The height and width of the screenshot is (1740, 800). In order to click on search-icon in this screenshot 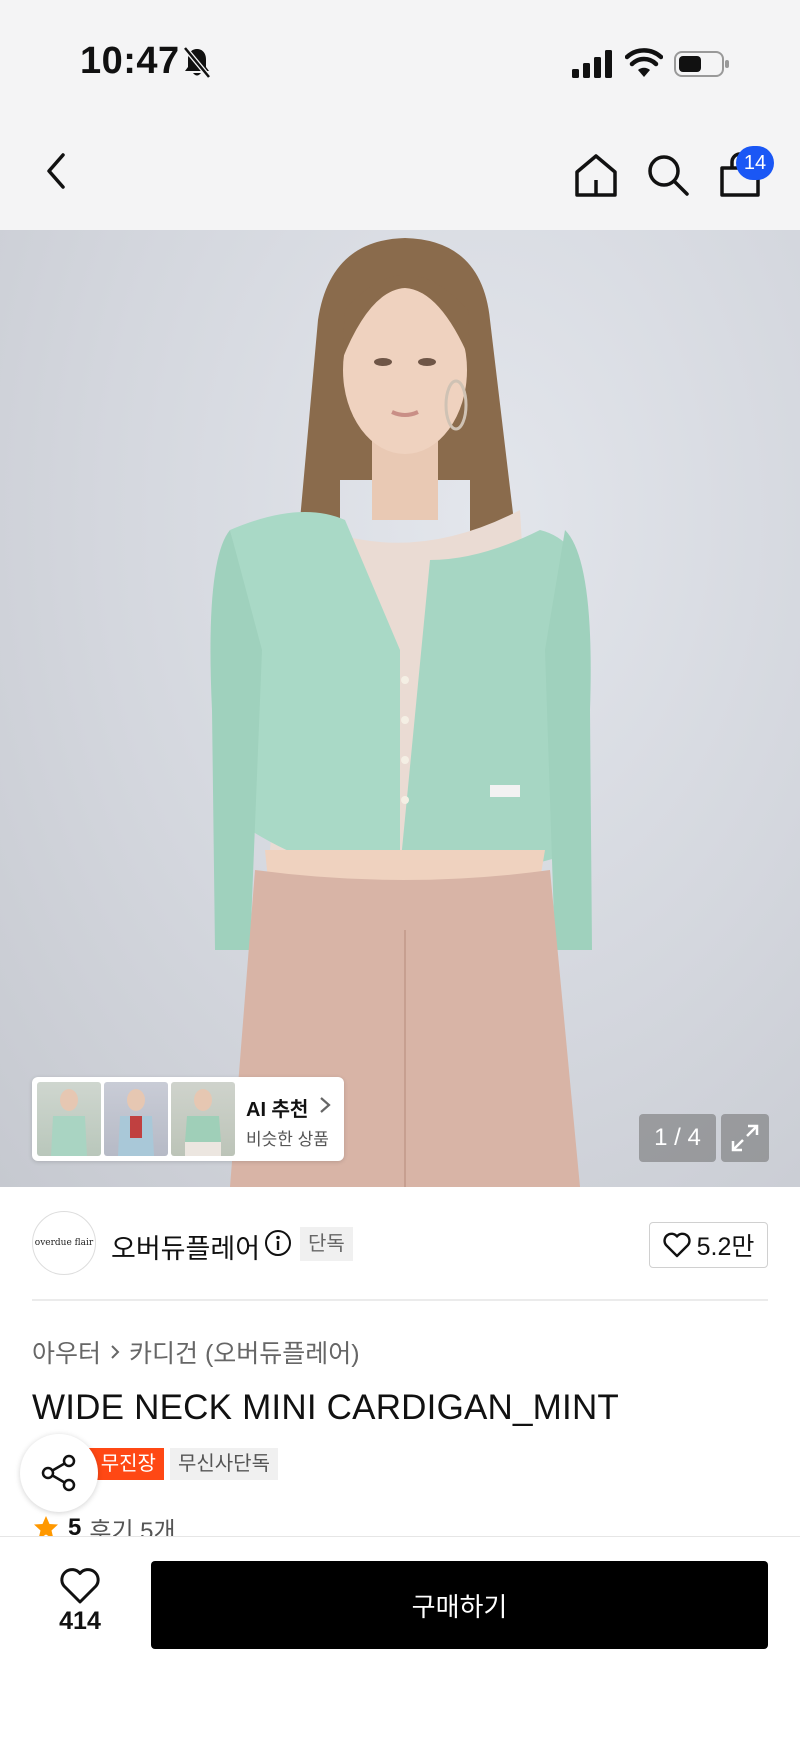, I will do `click(668, 175)`.